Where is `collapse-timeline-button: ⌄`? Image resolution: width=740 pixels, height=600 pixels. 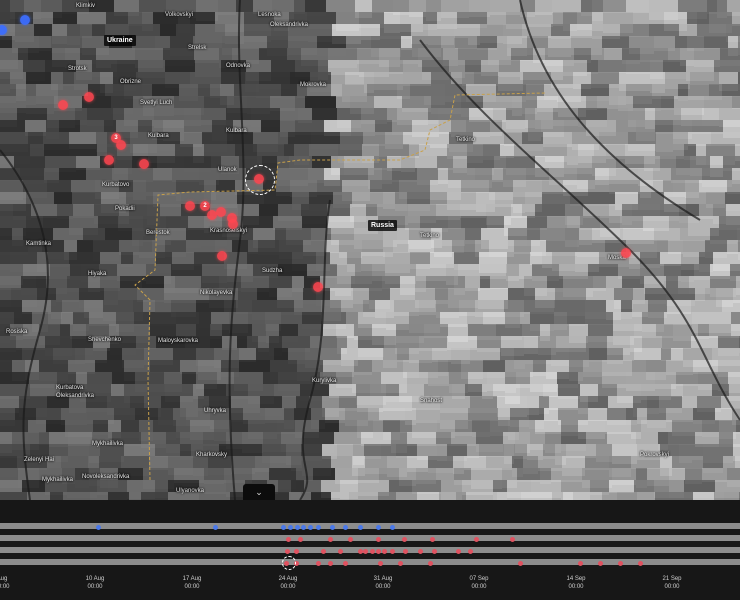
collapse-timeline-button: ⌄ is located at coordinates (259, 492).